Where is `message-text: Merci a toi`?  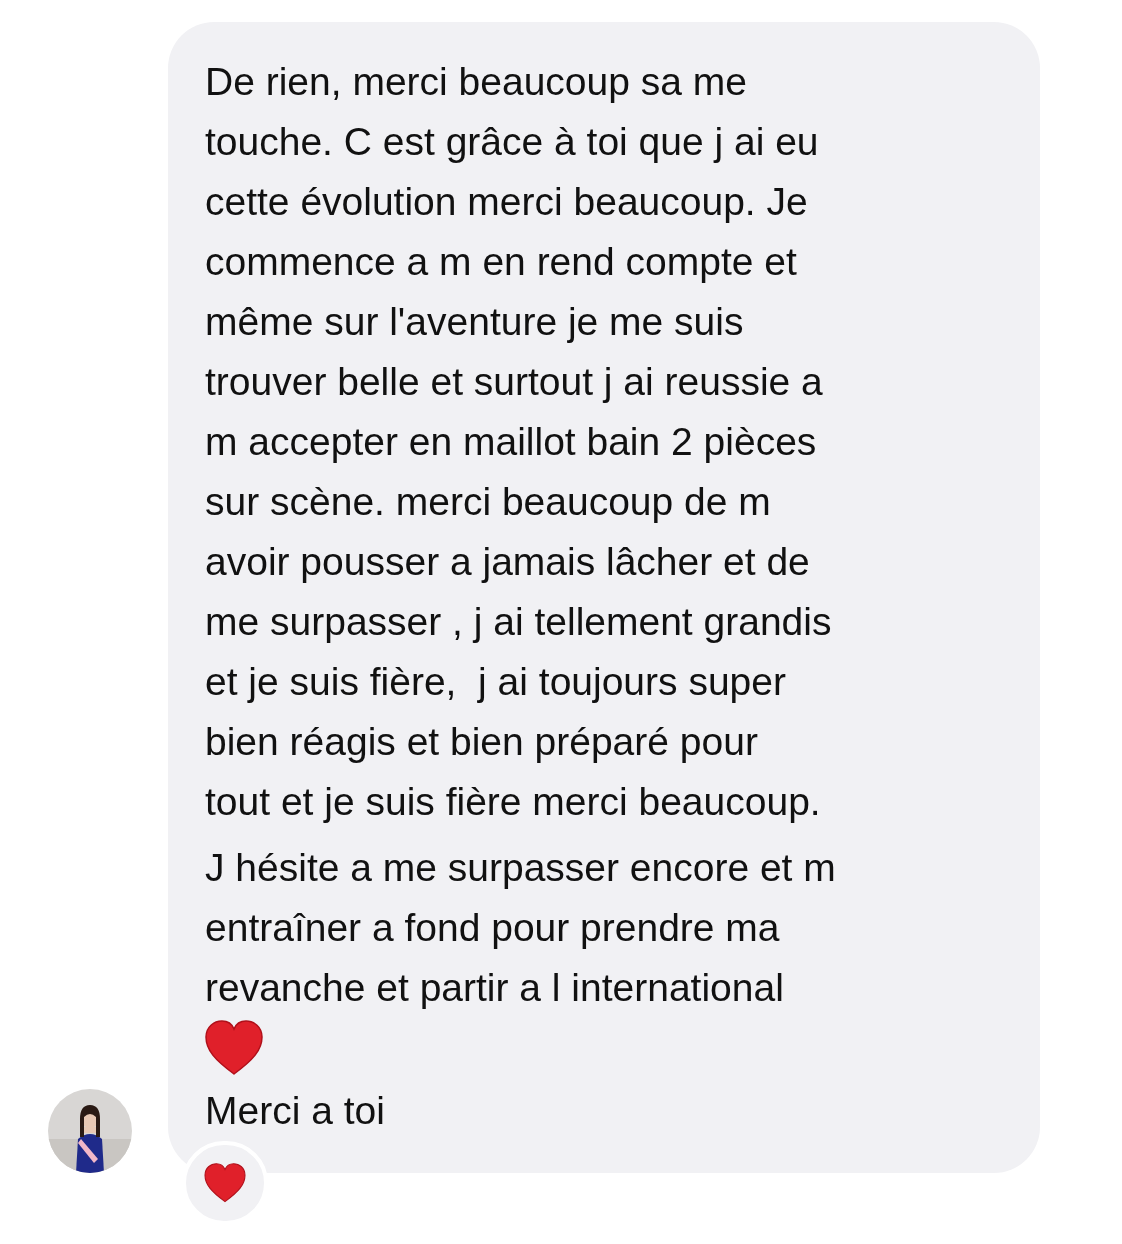
message-text: Merci a toi is located at coordinates (295, 1111).